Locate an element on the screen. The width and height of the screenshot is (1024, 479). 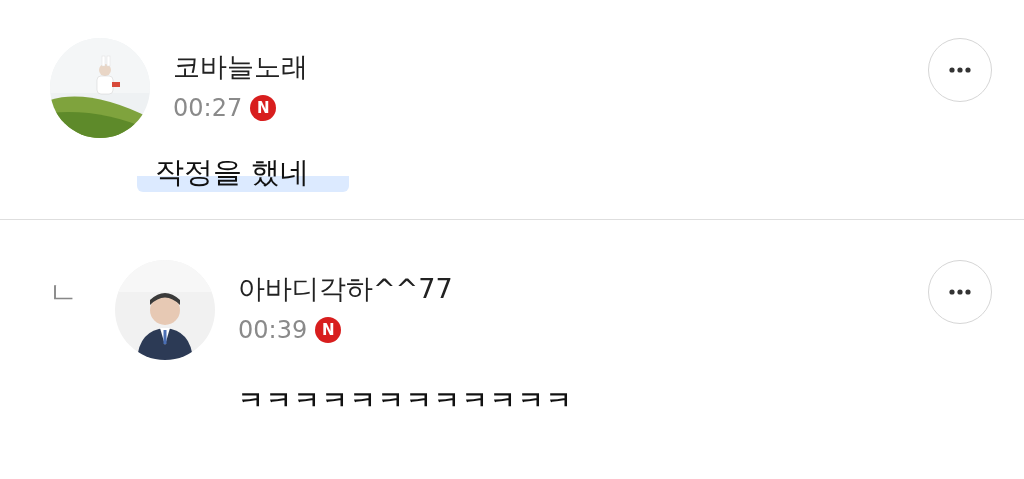
author-name: 코바늘노래 is located at coordinates (240, 67).